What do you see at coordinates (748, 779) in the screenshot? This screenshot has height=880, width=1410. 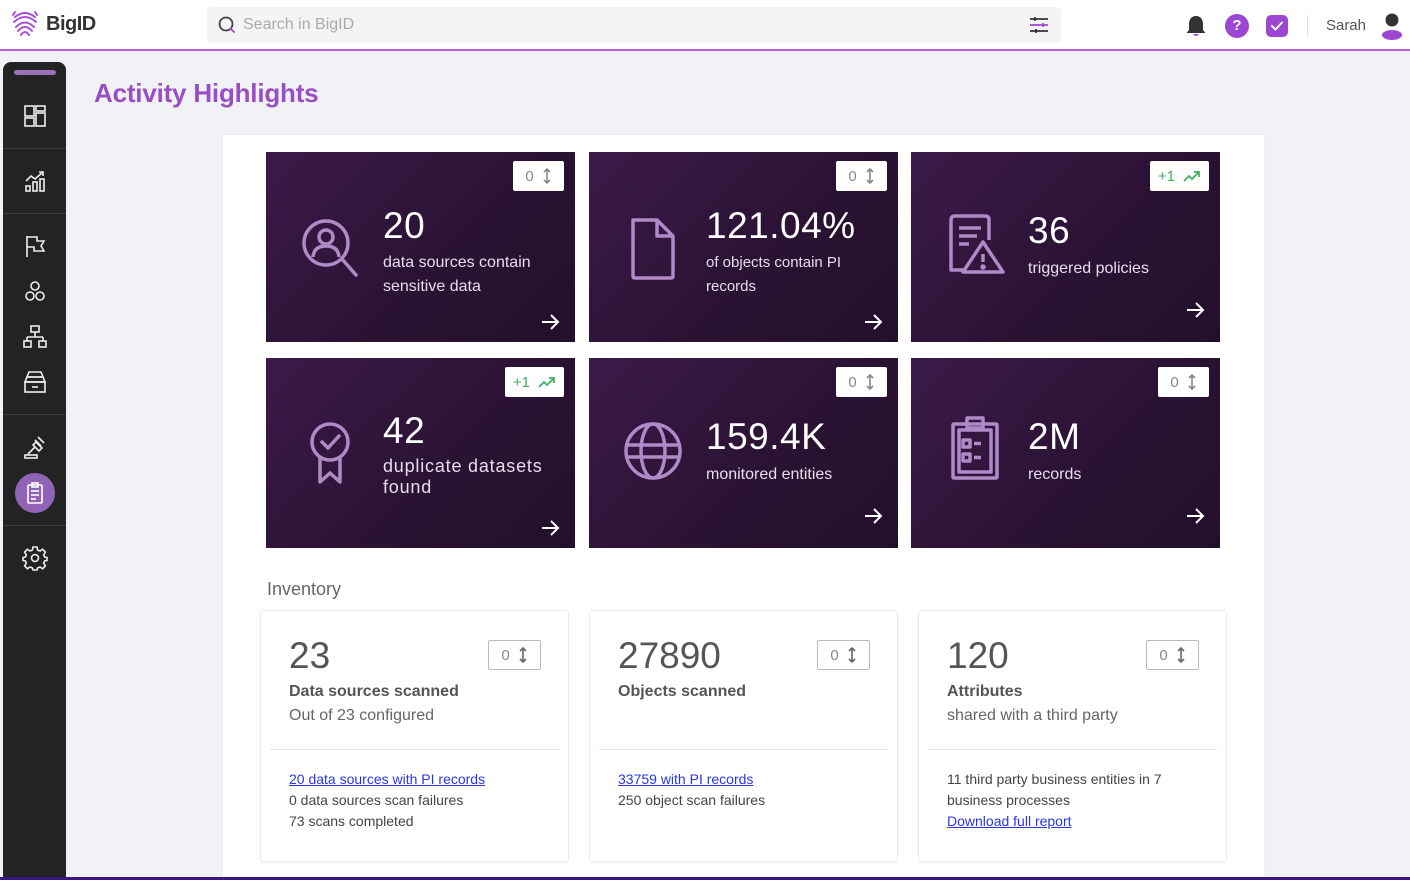 I see `pi-objects-link: 33759 with PI records` at bounding box center [748, 779].